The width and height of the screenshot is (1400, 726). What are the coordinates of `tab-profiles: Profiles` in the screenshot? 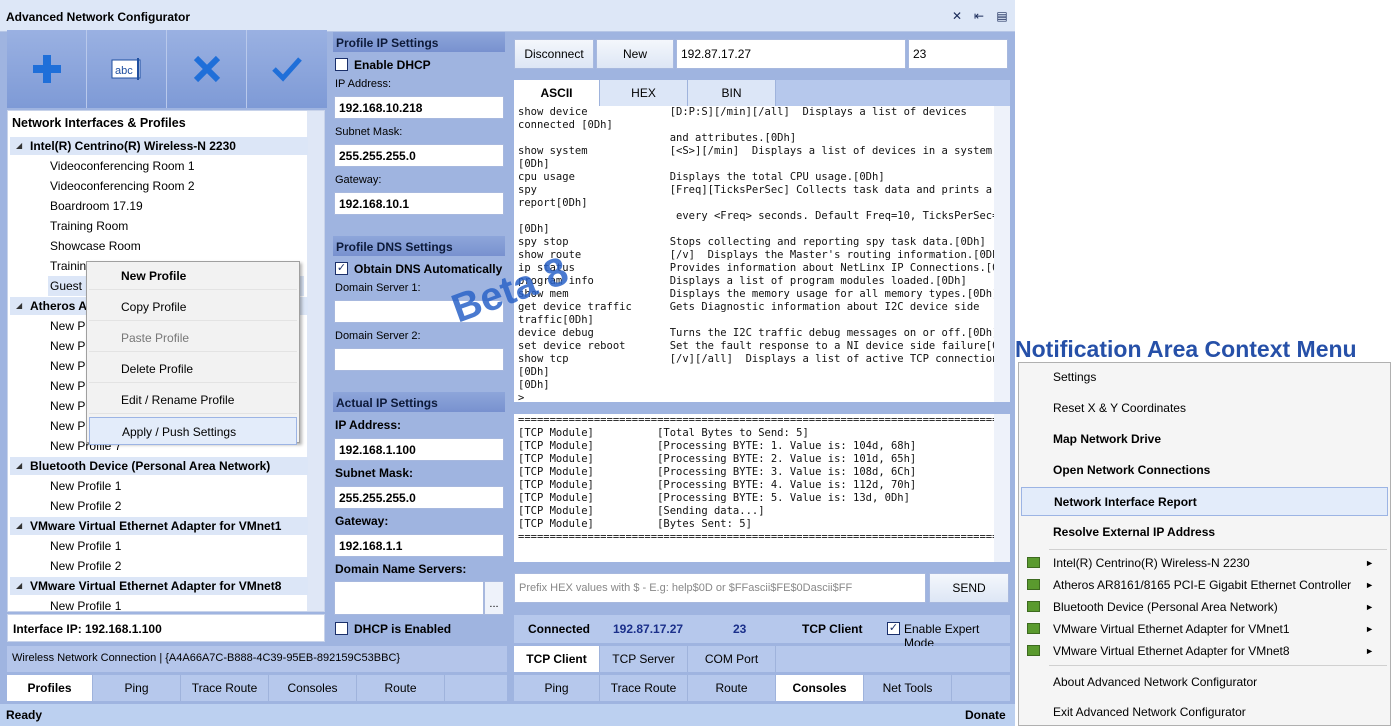 It's located at (50, 688).